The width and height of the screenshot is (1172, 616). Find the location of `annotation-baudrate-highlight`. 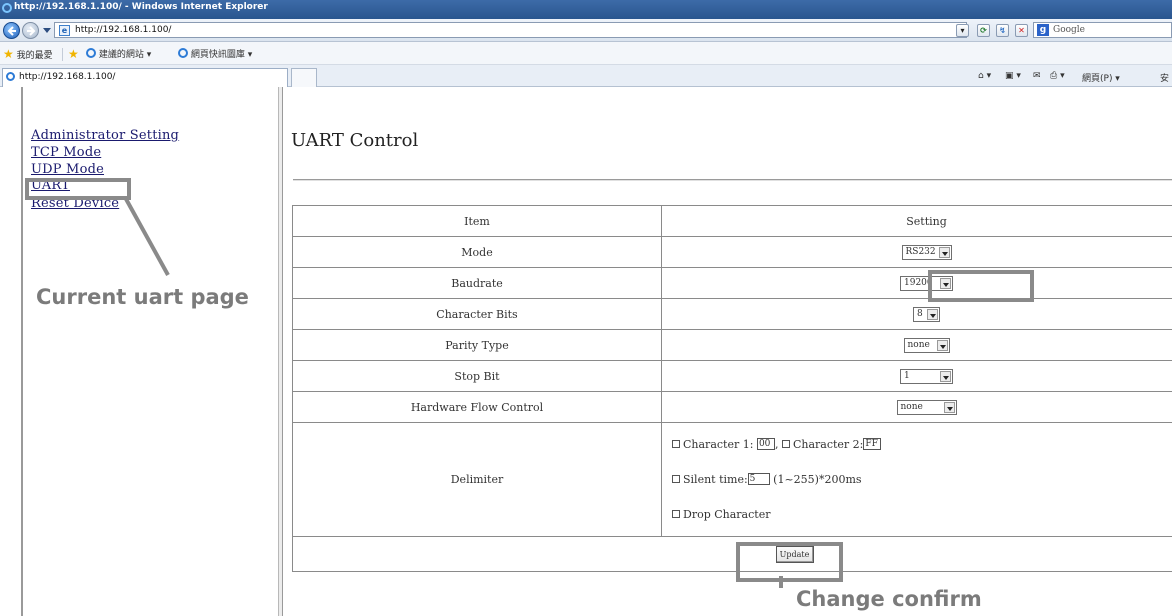

annotation-baudrate-highlight is located at coordinates (981, 286).